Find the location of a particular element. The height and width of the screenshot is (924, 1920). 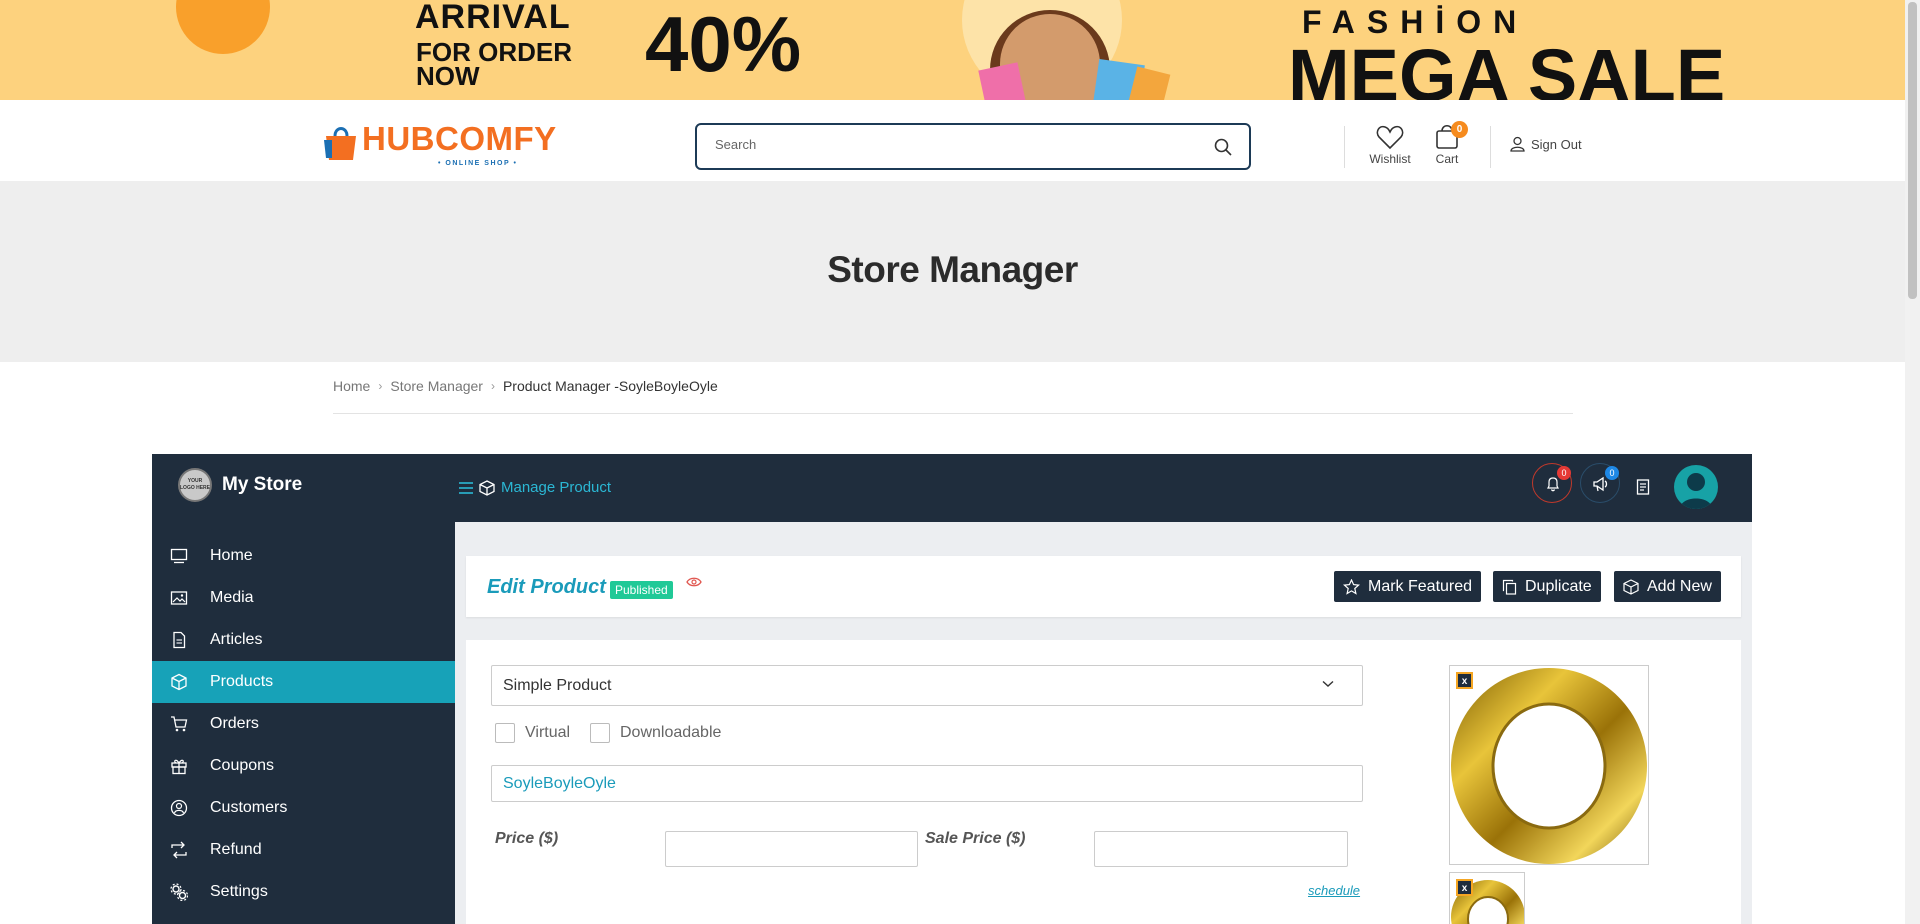

price-input is located at coordinates (791, 849).